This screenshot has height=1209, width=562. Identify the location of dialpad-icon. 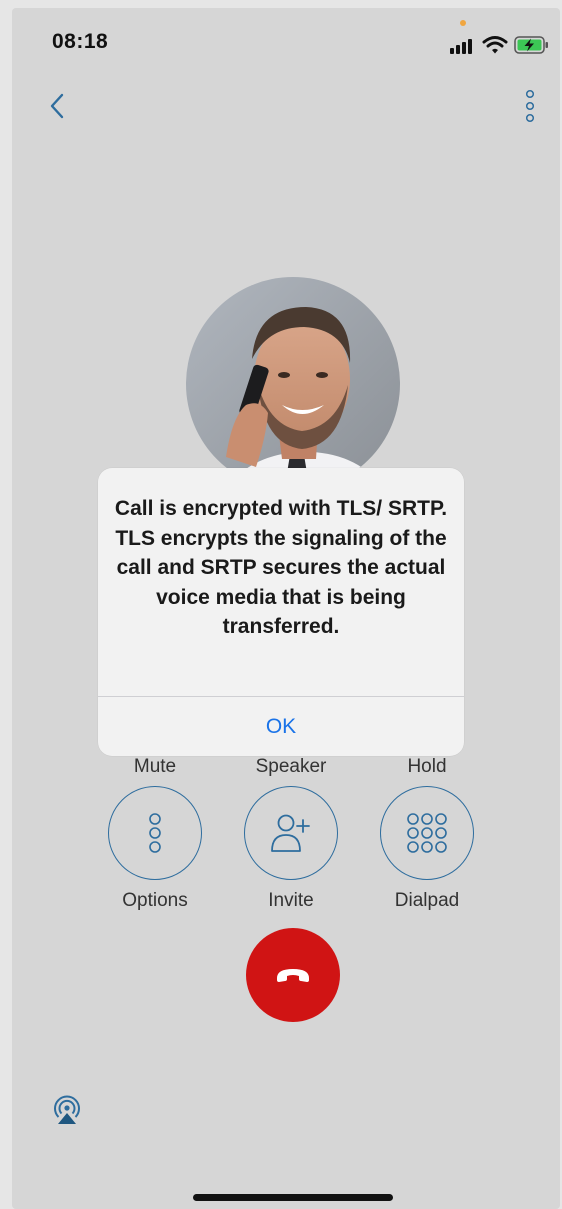
(427, 833).